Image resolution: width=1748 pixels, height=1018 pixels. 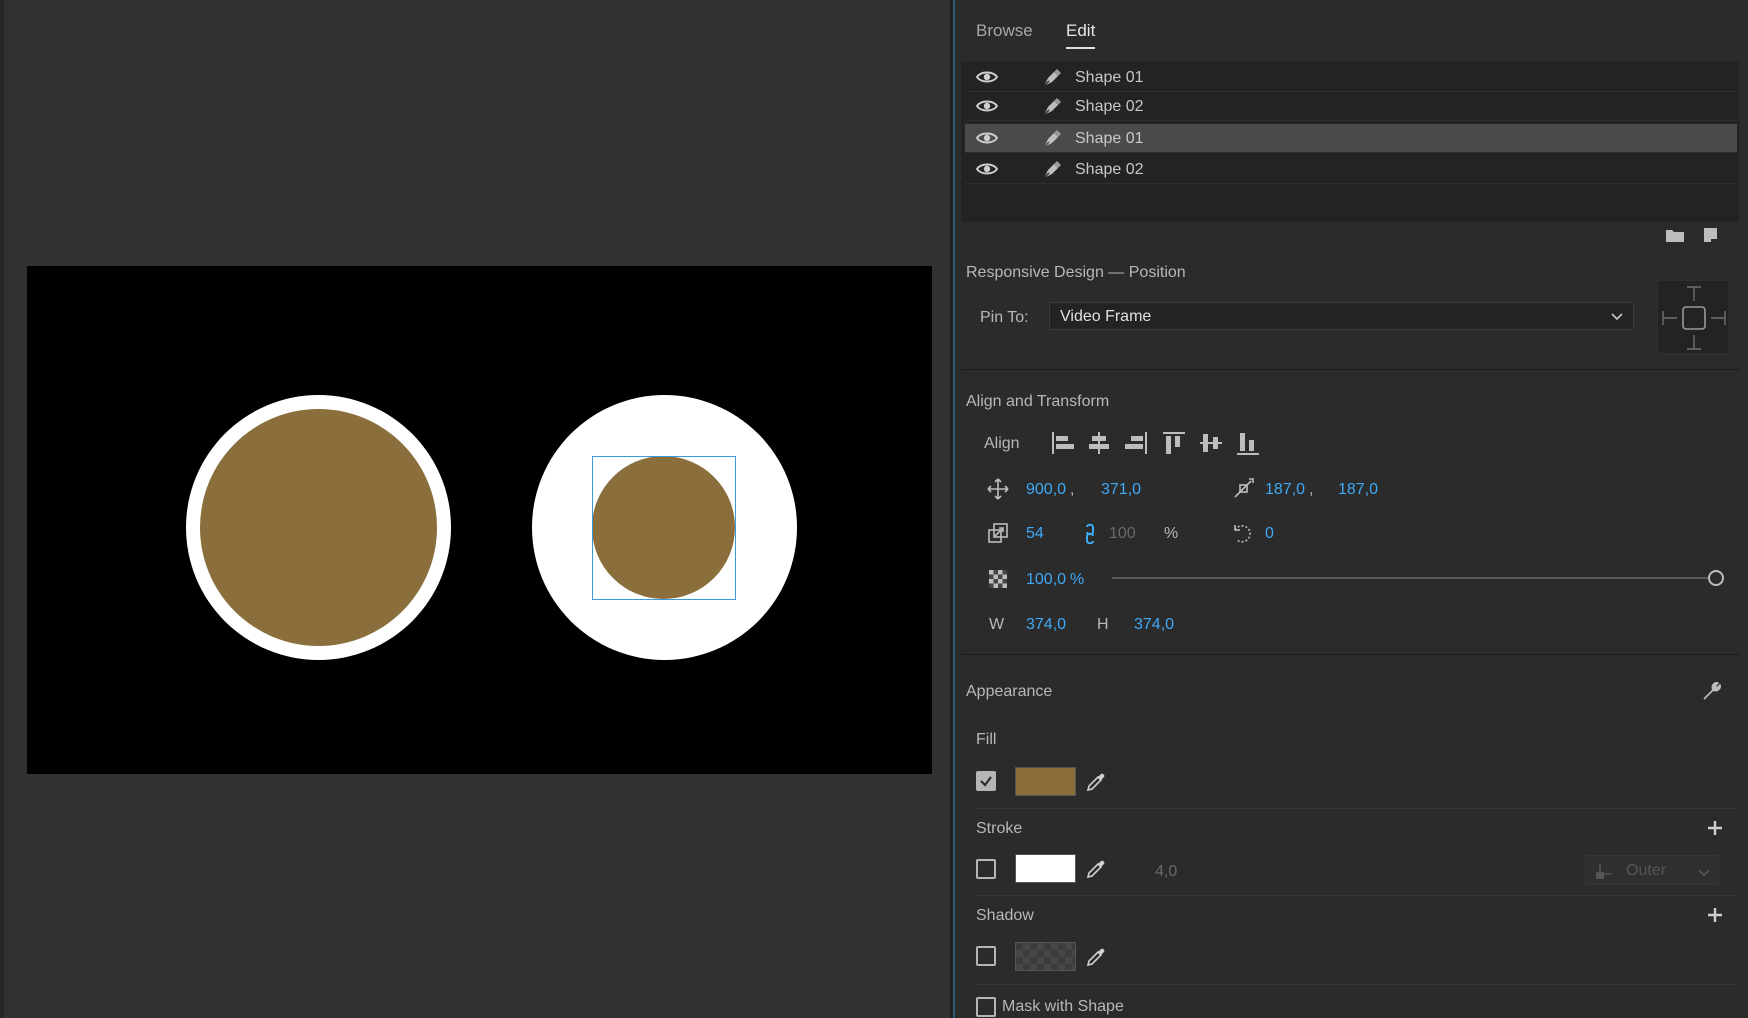 What do you see at coordinates (998, 579) in the screenshot?
I see `opacity-checker-icon` at bounding box center [998, 579].